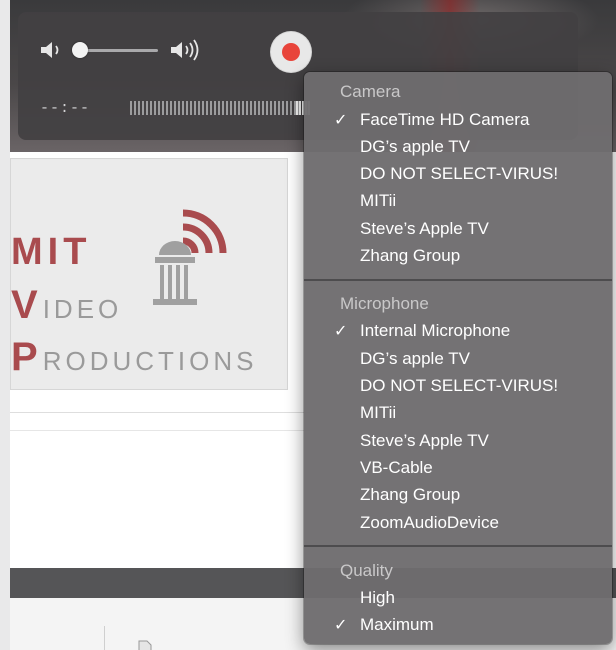 The width and height of the screenshot is (616, 650). I want to click on menu-item-mic-dg-apple-tv: DG’s apple TV, so click(458, 359).